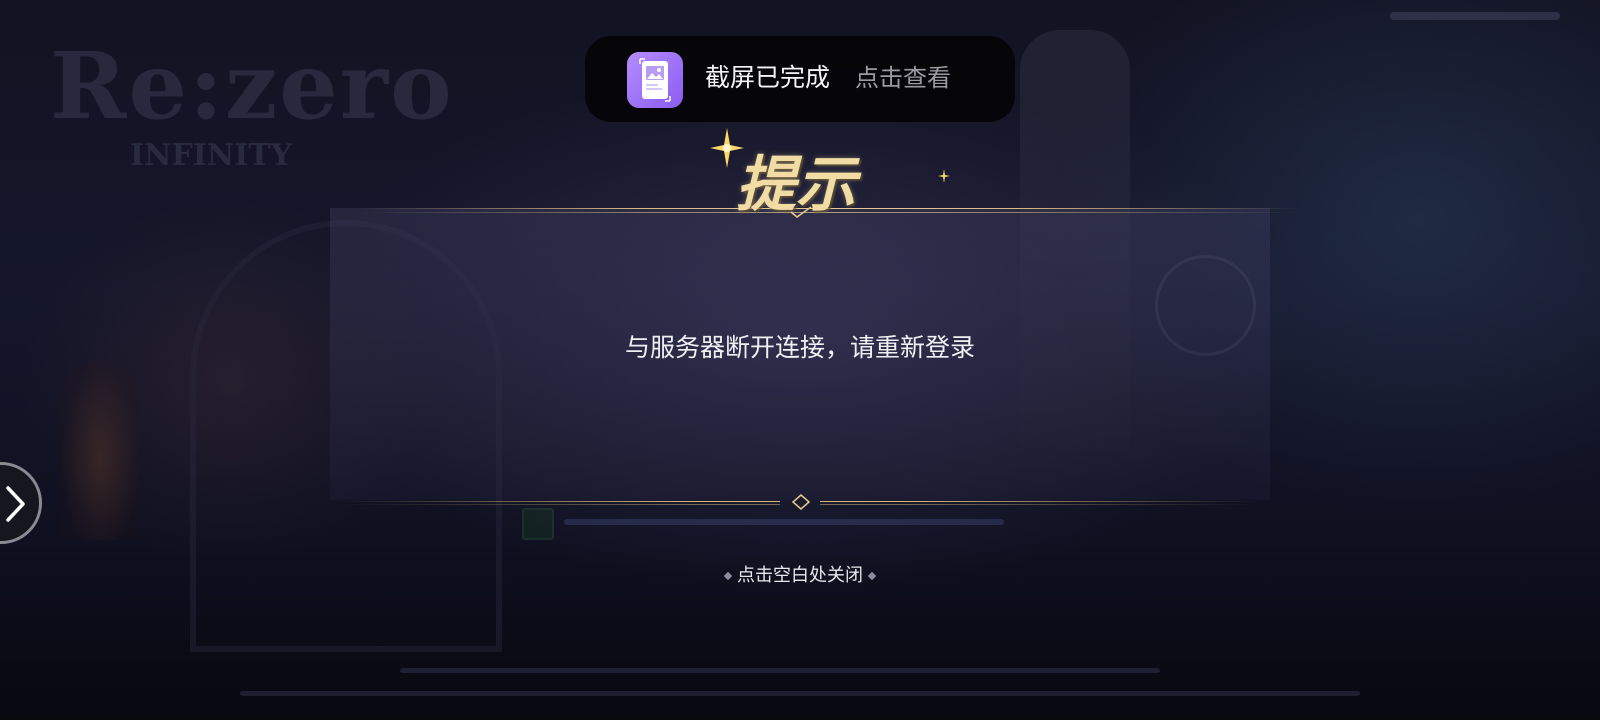  I want to click on diamond-ornament-icon, so click(801, 502).